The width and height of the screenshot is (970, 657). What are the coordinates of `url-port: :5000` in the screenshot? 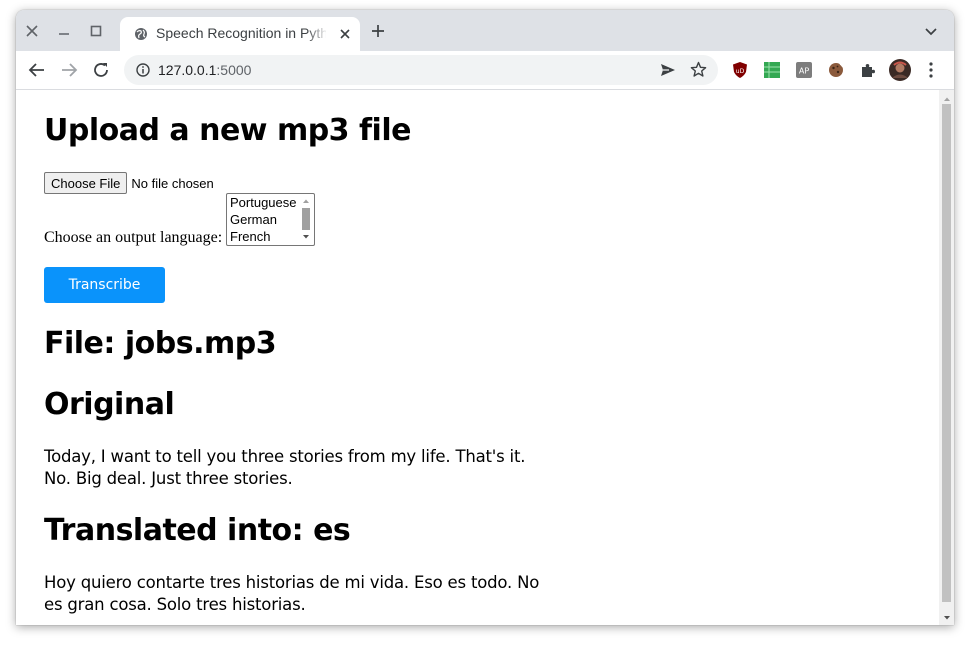 It's located at (234, 70).